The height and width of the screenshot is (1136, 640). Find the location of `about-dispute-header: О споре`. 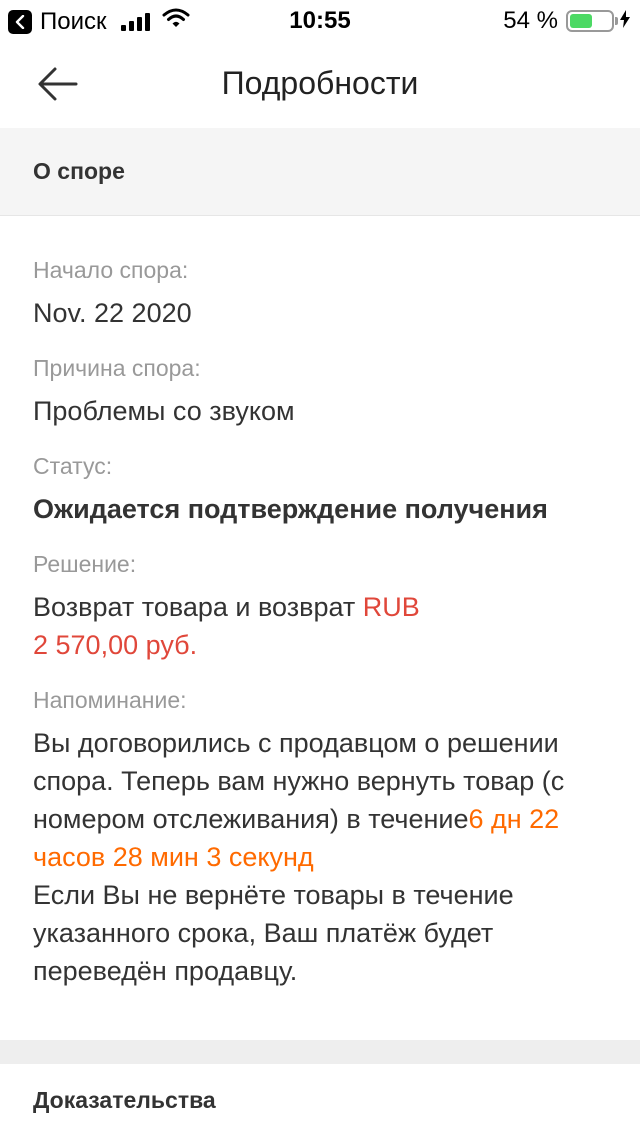

about-dispute-header: О споре is located at coordinates (320, 172).